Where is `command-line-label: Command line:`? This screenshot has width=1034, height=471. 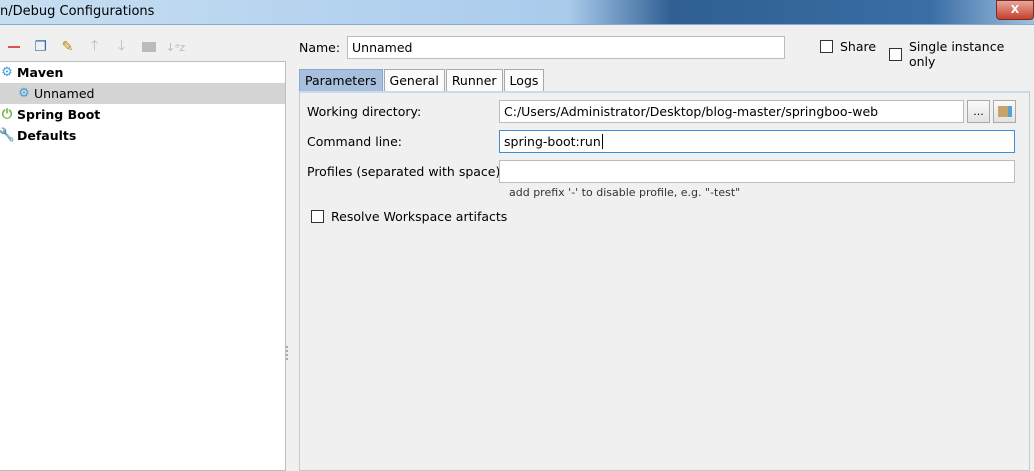
command-line-label: Command line: is located at coordinates (354, 141).